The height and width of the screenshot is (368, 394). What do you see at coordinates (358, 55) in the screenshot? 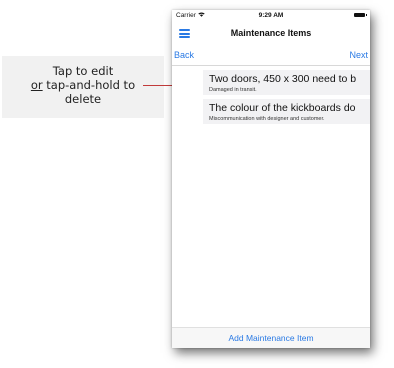
I see `next-button: Next` at bounding box center [358, 55].